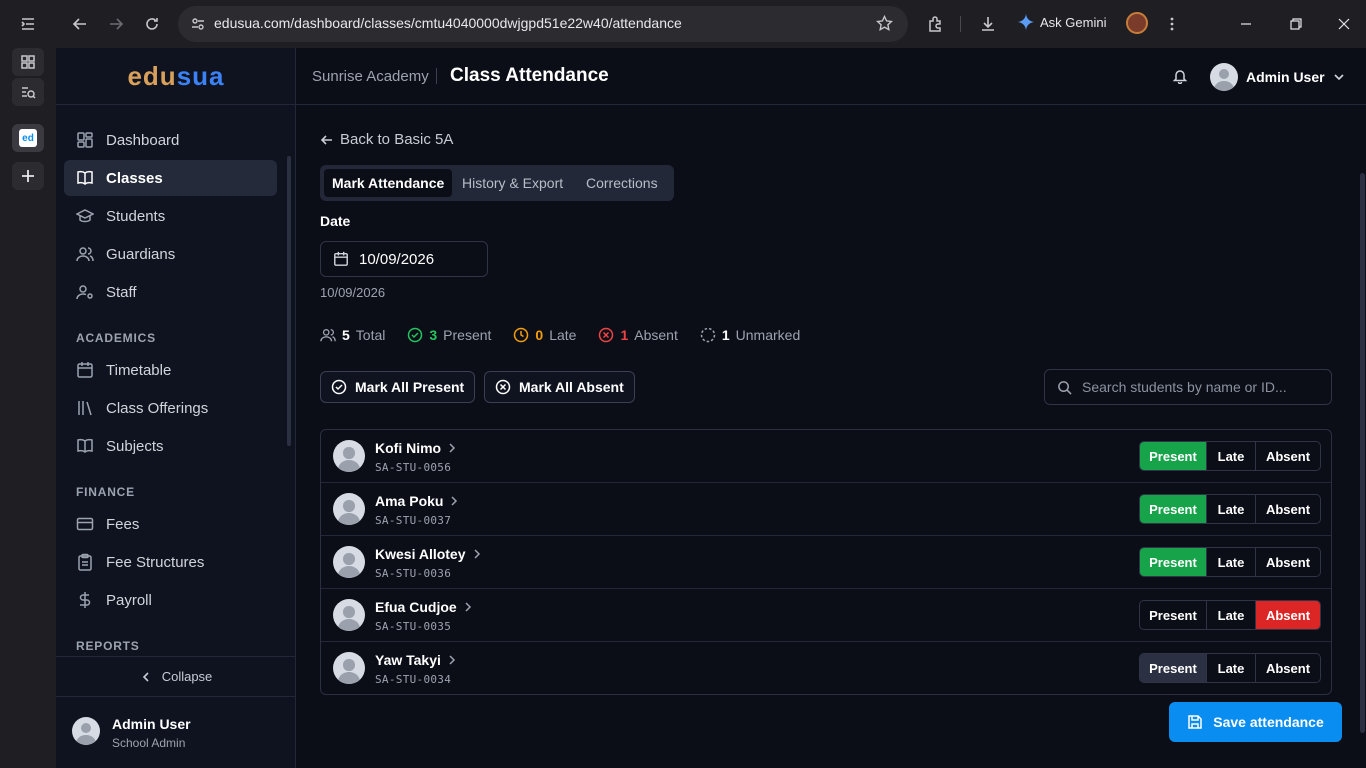 This screenshot has width=1366, height=768. What do you see at coordinates (1344, 24) in the screenshot?
I see `close-window-icon` at bounding box center [1344, 24].